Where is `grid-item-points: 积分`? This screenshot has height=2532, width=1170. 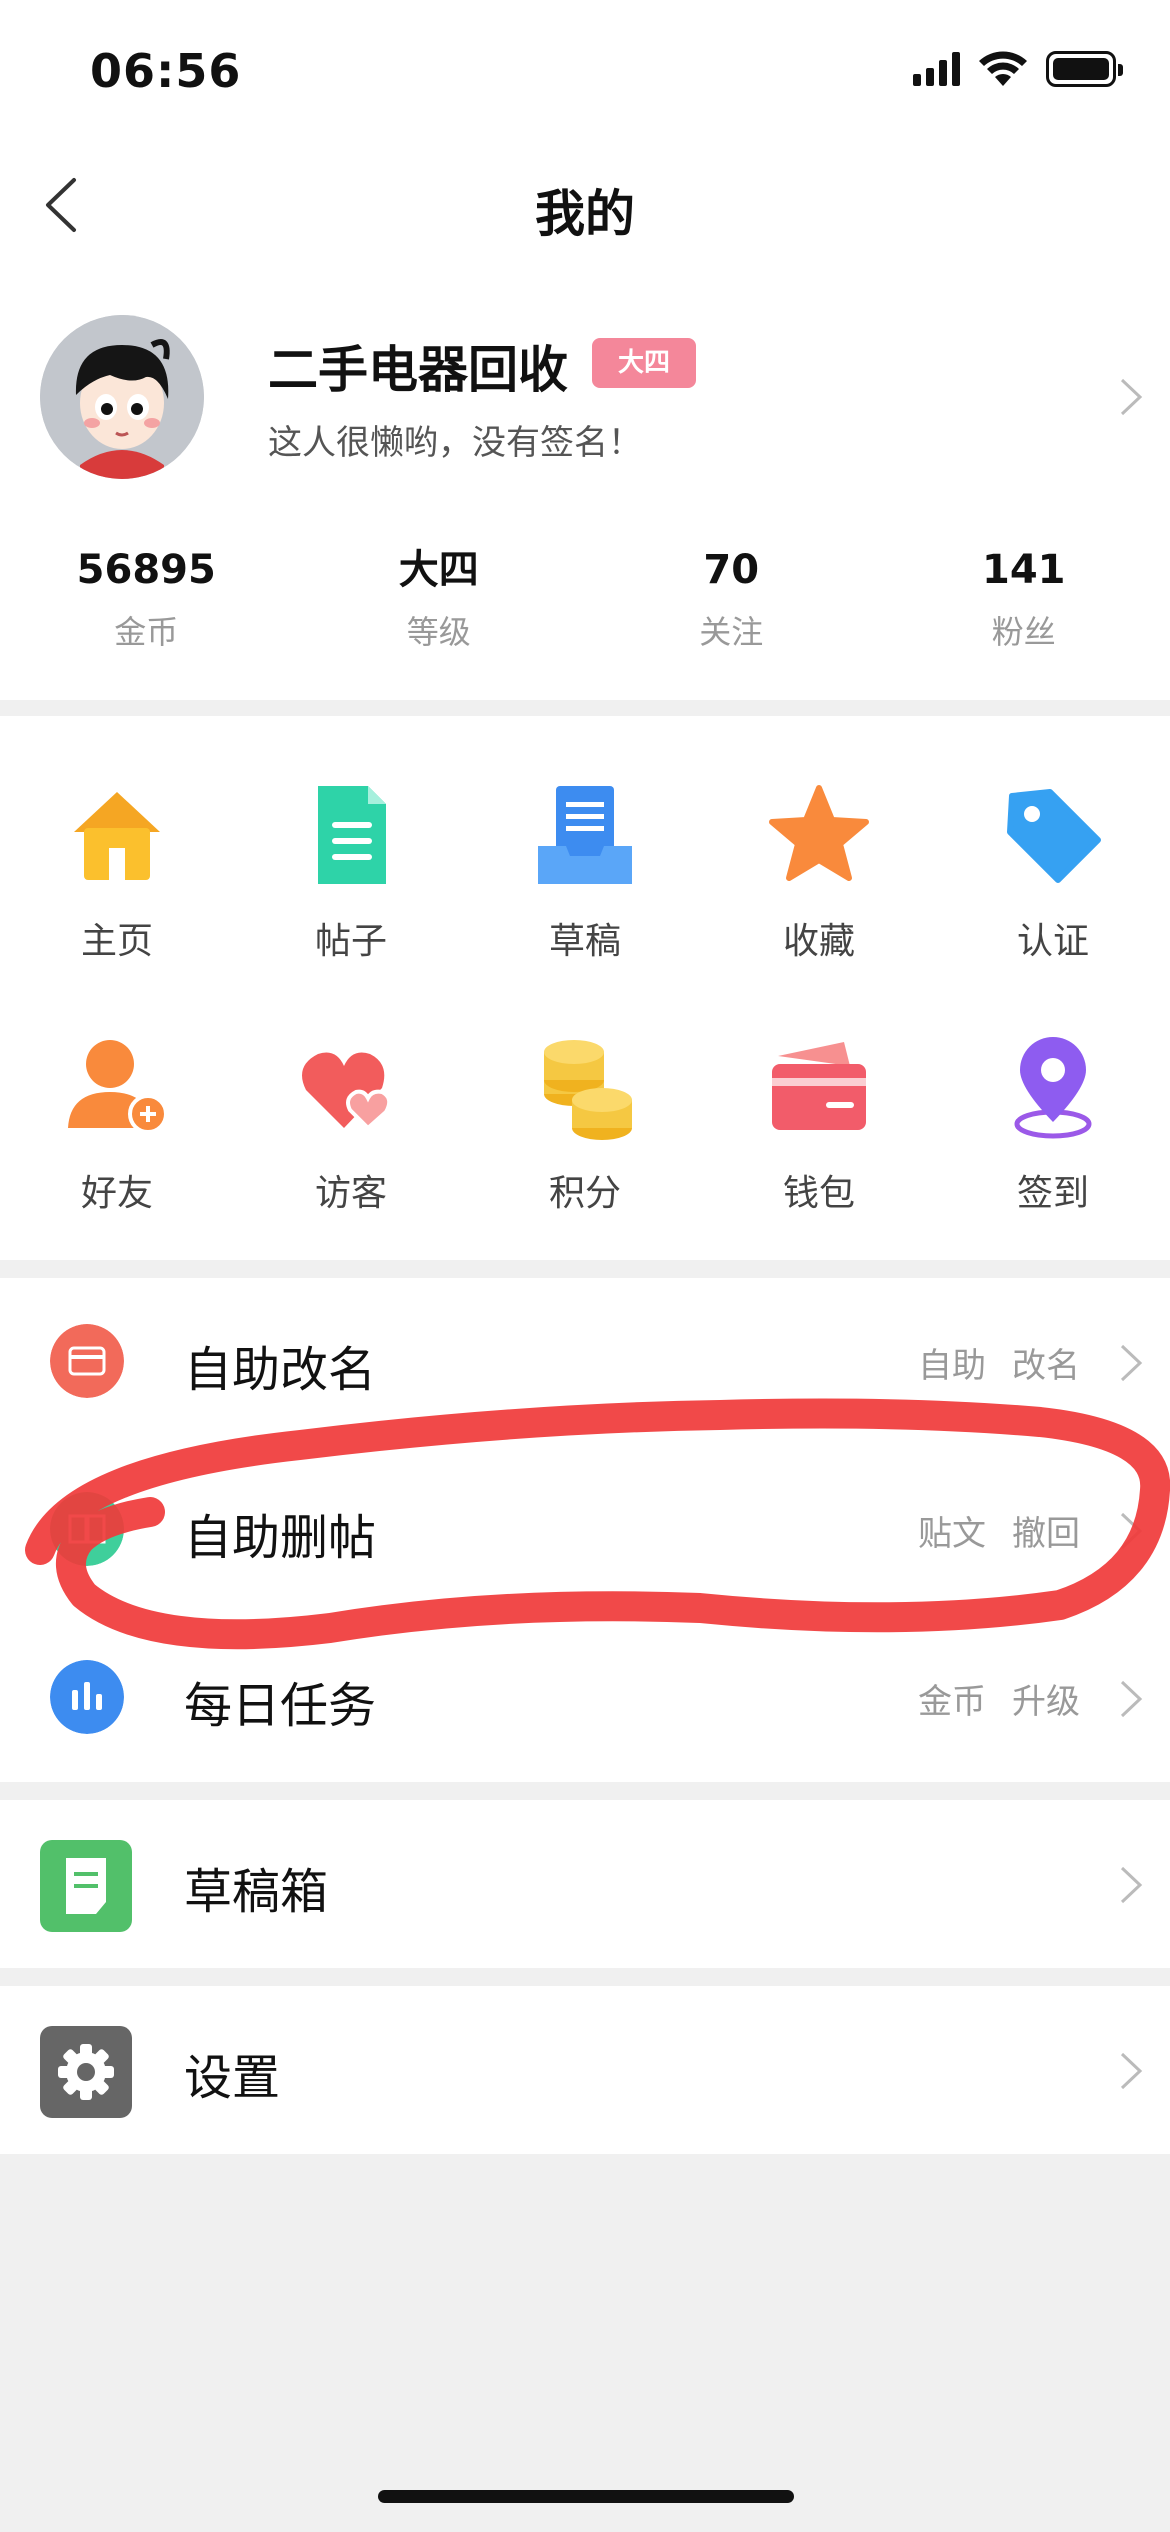
grid-item-points: 积分 is located at coordinates (585, 1124).